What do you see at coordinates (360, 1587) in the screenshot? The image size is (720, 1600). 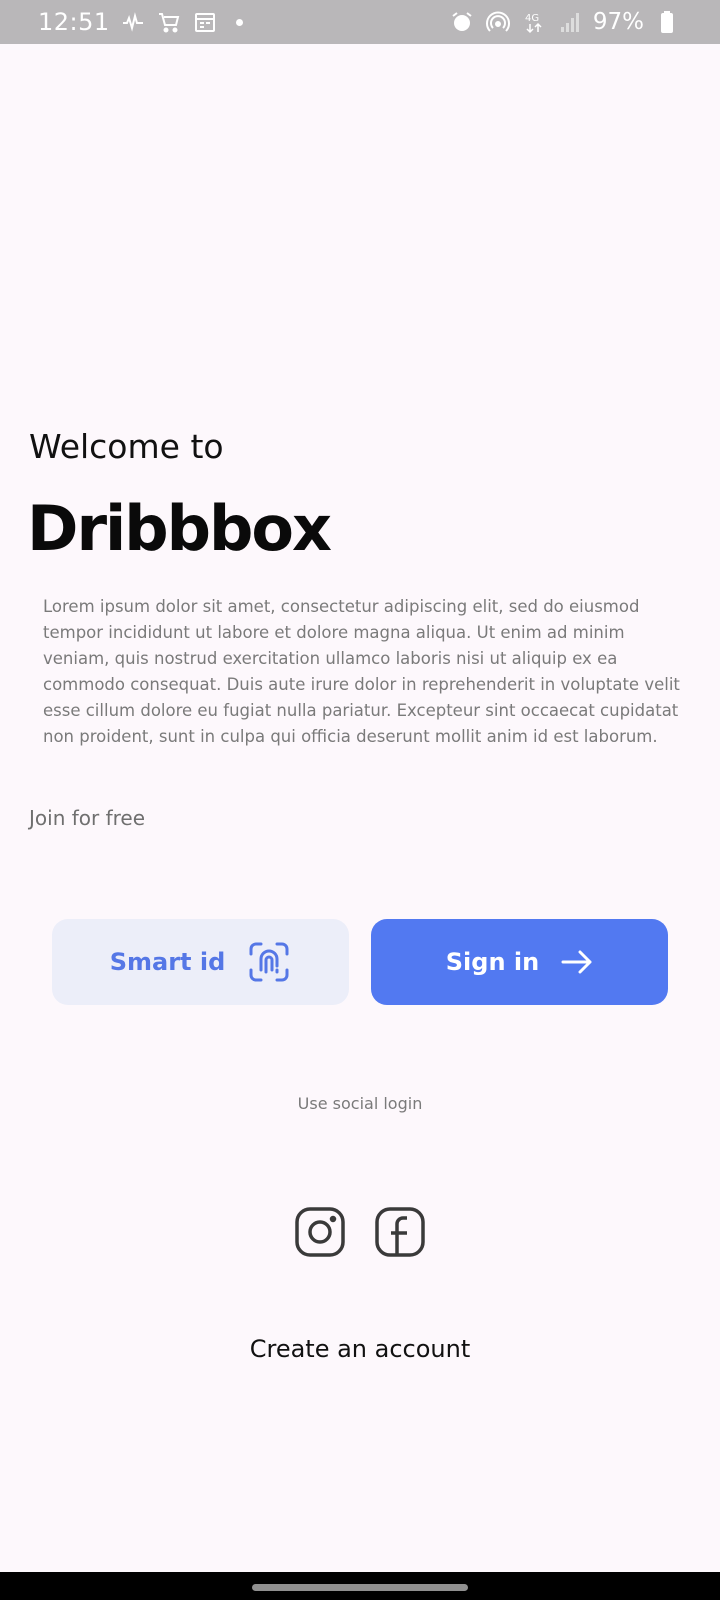 I see `home-gesture-handle` at bounding box center [360, 1587].